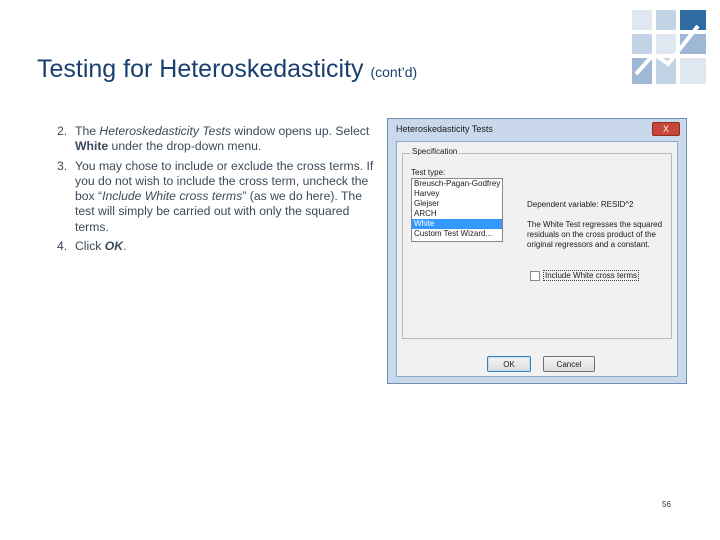 The width and height of the screenshot is (720, 540). Describe the element at coordinates (435, 151) in the screenshot. I see `group-label: Specification` at that location.